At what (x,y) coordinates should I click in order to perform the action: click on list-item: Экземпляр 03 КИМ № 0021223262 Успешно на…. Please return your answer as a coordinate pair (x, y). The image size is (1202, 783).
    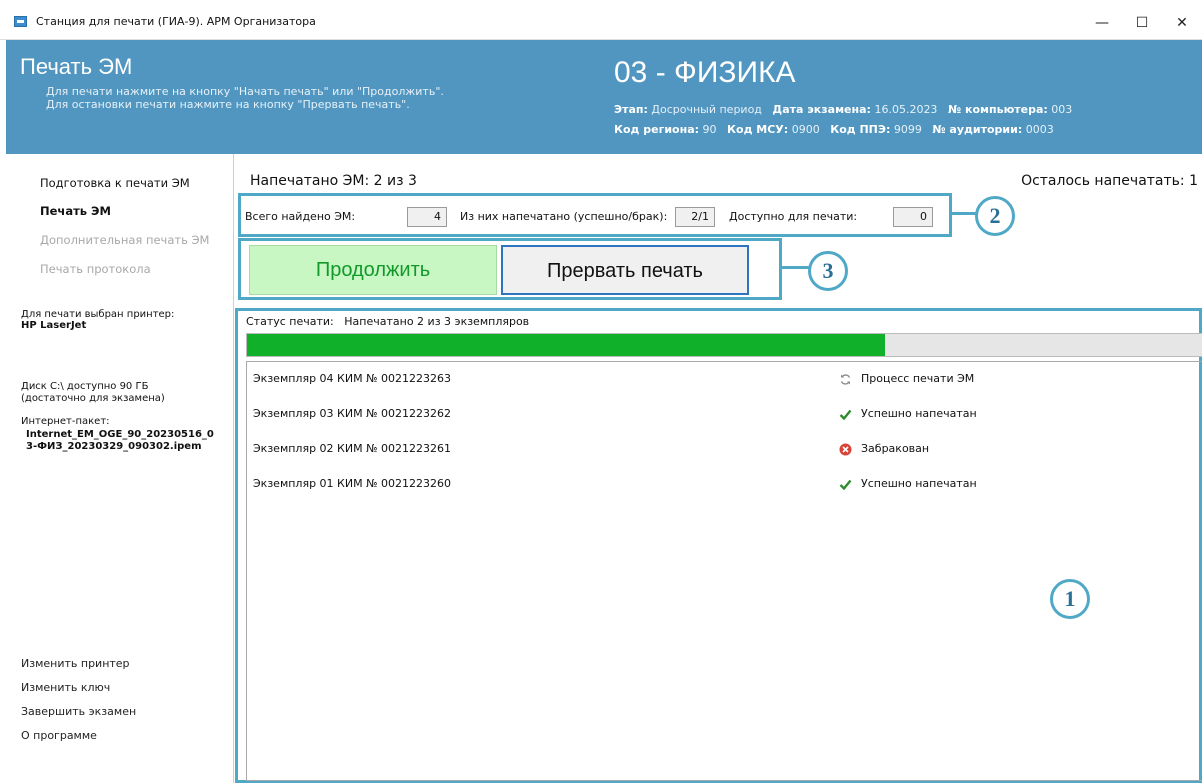
    Looking at the image, I should click on (724, 413).